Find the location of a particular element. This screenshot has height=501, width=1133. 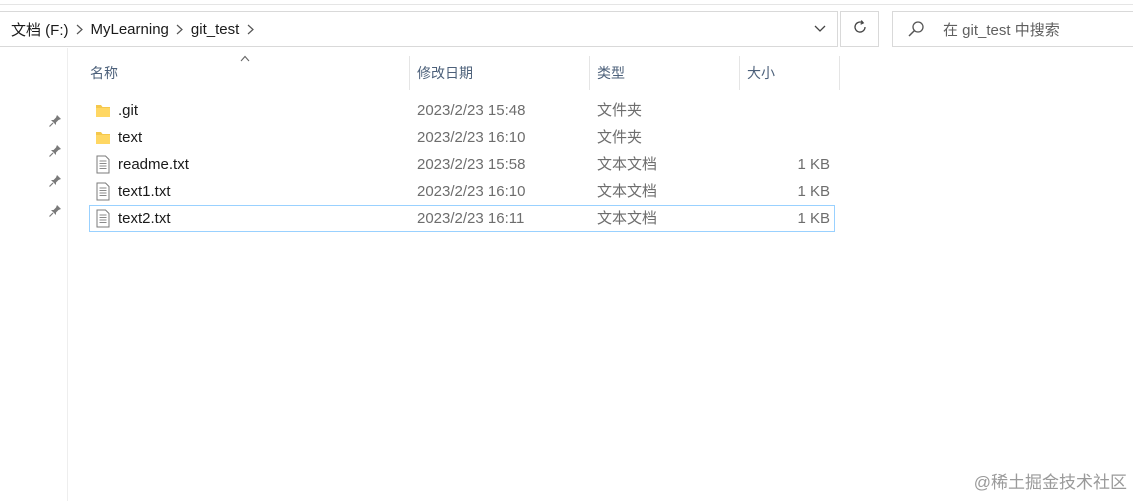

file-date: 2023/2/23 15:48 is located at coordinates (471, 110).